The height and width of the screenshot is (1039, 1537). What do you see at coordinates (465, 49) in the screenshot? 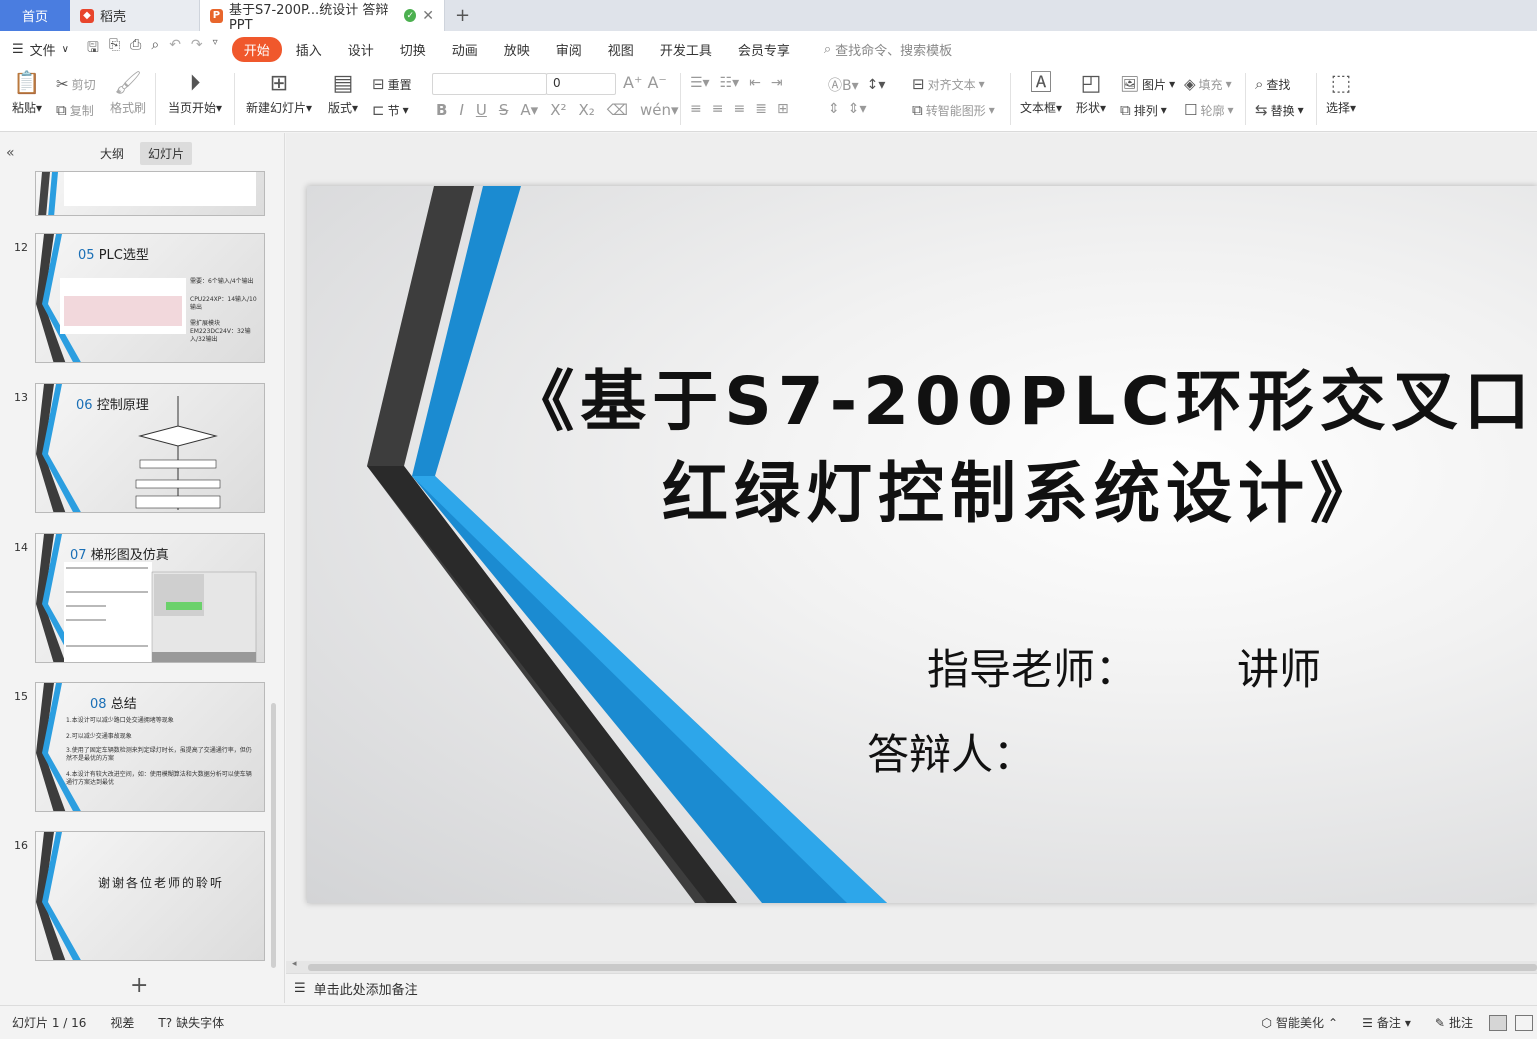
I see `menu-animation: 动画` at bounding box center [465, 49].